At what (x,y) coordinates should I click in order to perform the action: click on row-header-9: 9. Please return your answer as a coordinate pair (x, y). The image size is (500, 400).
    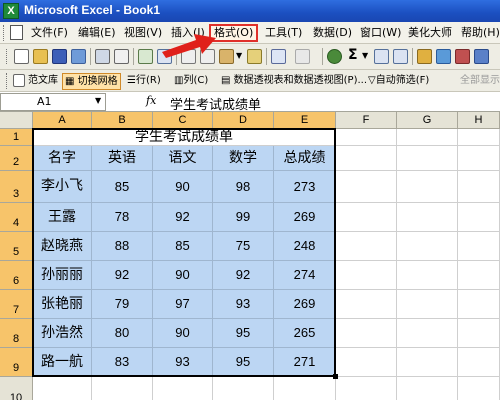
    Looking at the image, I should click on (16, 362).